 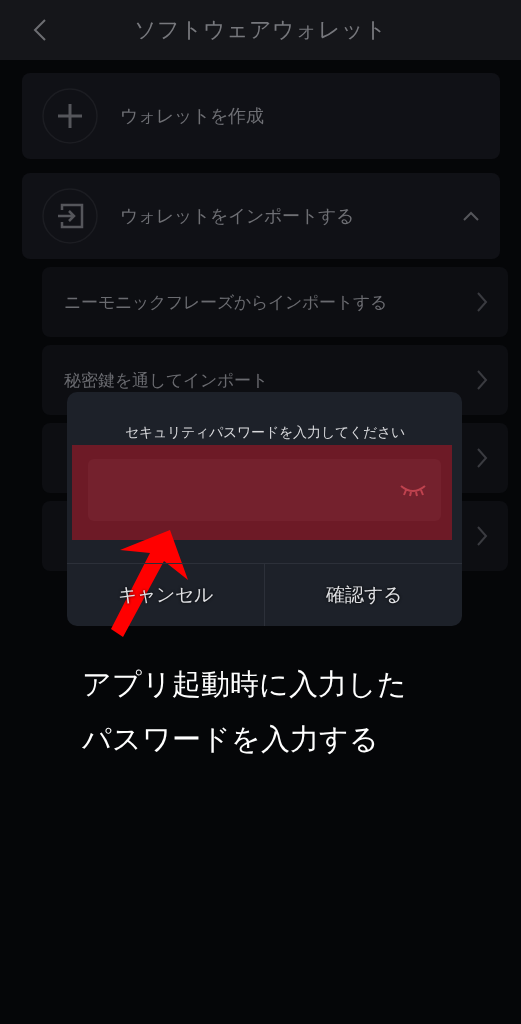 What do you see at coordinates (70, 216) in the screenshot?
I see `import-icon` at bounding box center [70, 216].